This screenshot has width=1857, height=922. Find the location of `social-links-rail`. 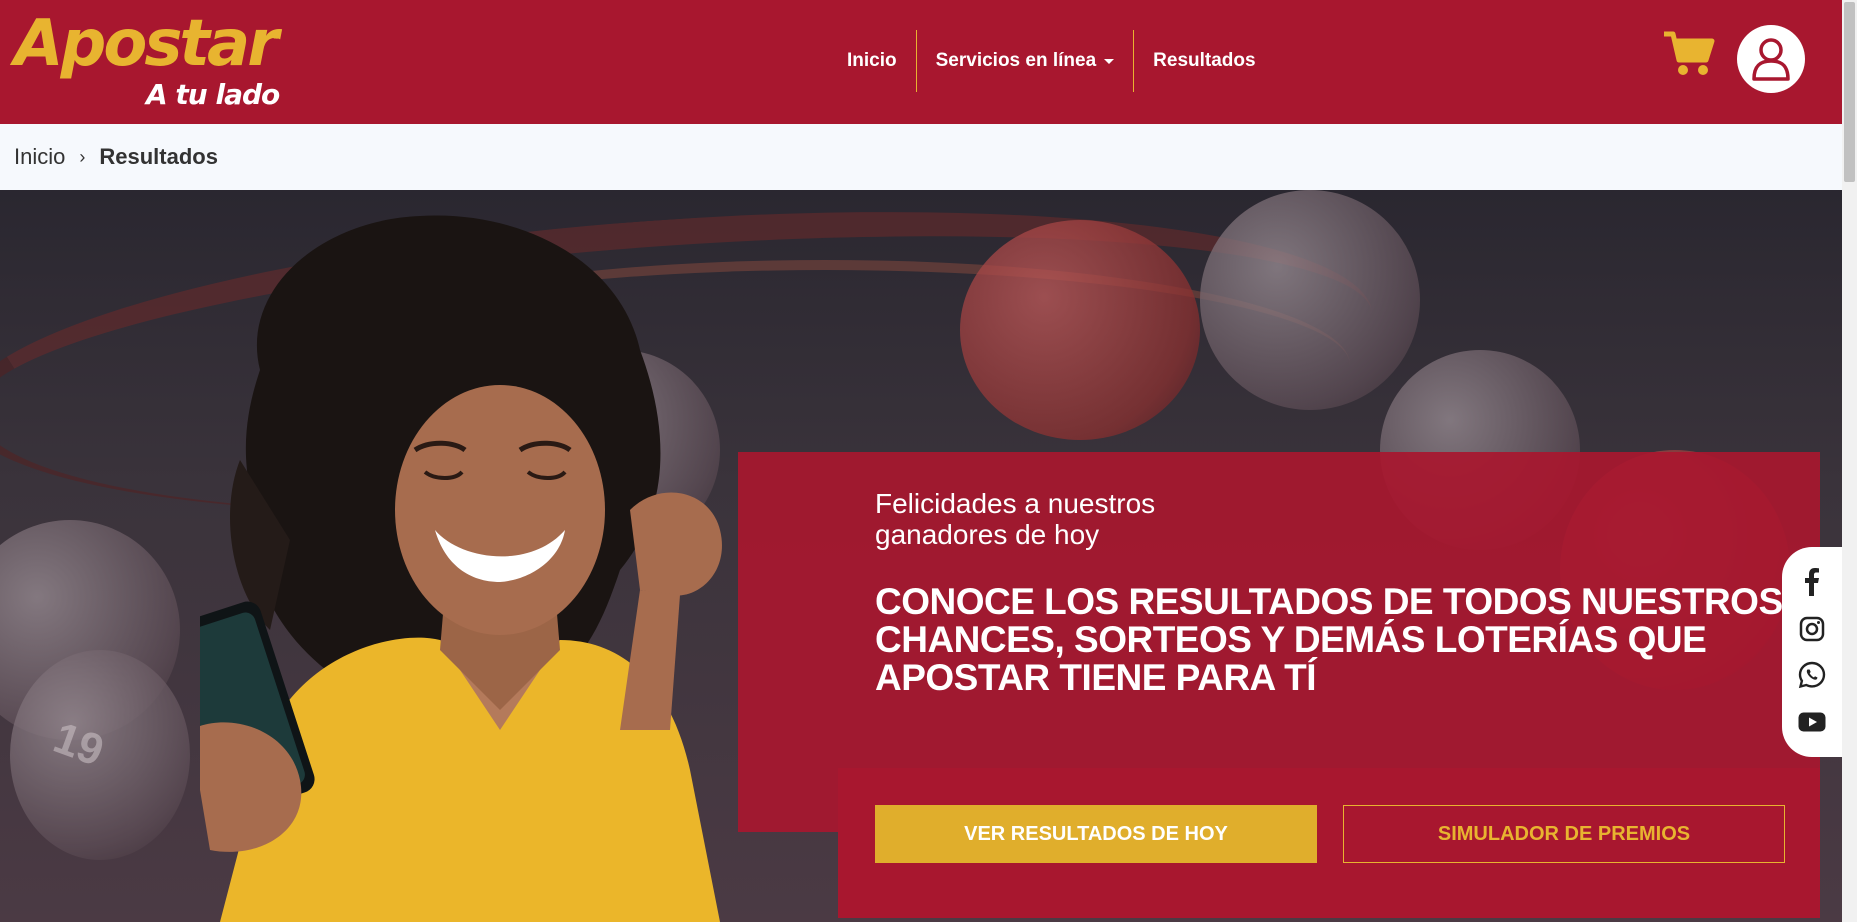

social-links-rail is located at coordinates (1812, 652).